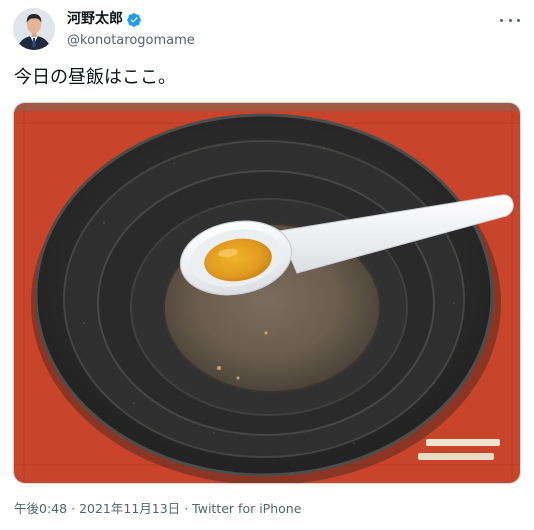 This screenshot has height=530, width=534. I want to click on tweet-text: 今日の昼飯はここ。, so click(95, 77).